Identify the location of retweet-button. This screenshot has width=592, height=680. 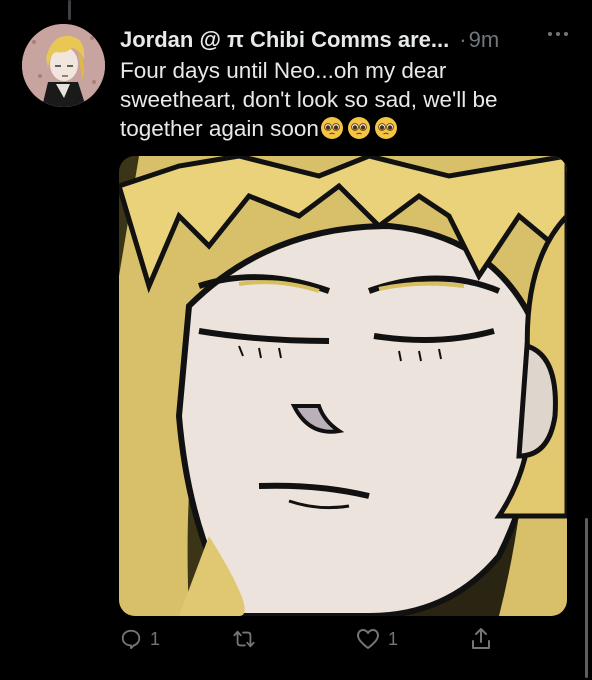
(248, 639).